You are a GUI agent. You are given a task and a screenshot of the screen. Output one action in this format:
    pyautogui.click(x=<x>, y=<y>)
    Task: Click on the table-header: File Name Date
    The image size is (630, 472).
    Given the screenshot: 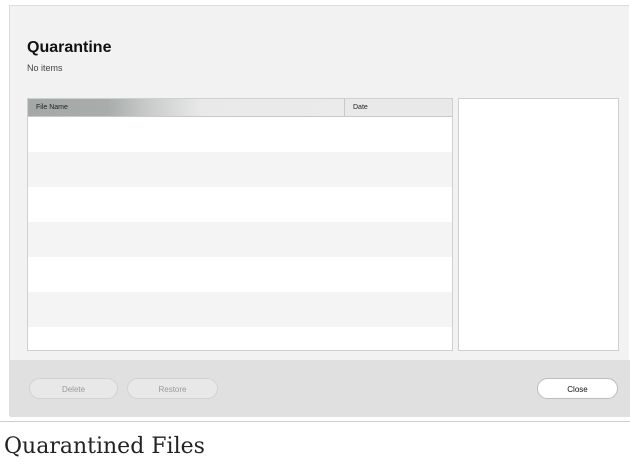 What is the action you would take?
    pyautogui.click(x=240, y=108)
    